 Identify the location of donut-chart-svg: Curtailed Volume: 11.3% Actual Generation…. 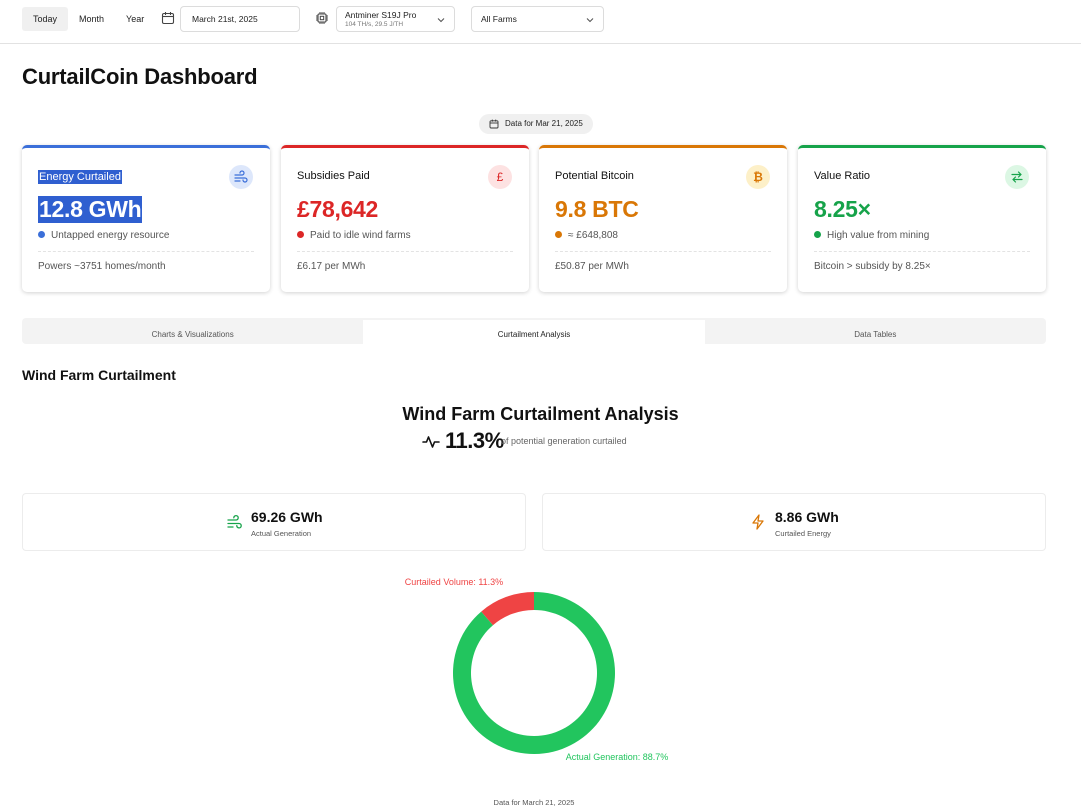
(537, 669).